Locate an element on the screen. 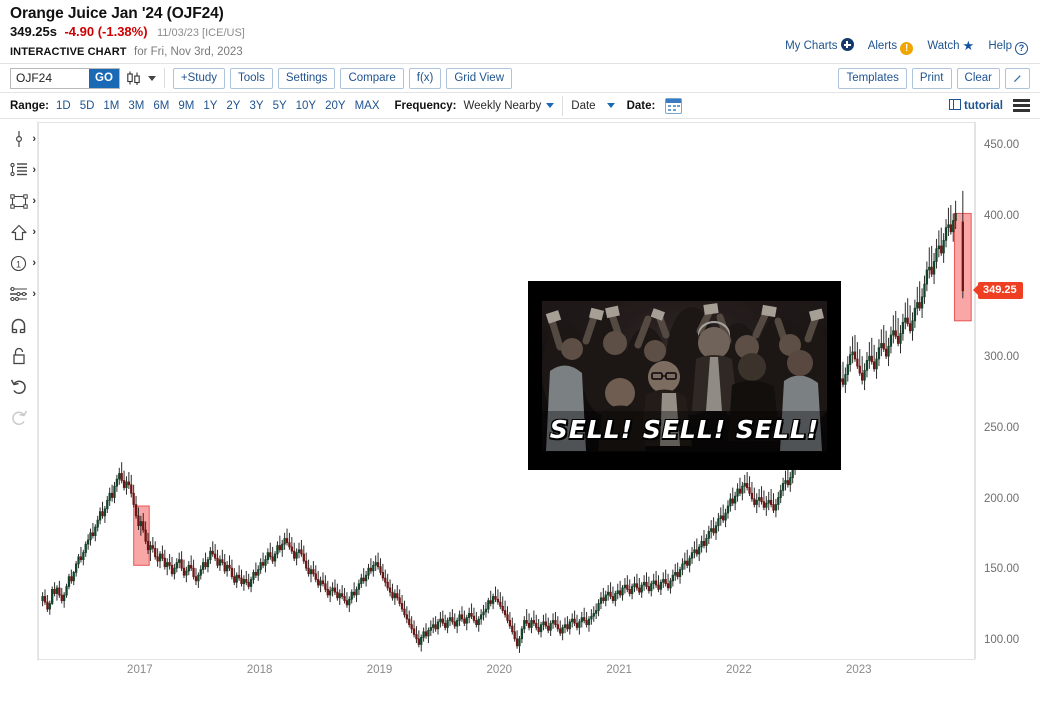 The image size is (1040, 706). range-5y: 5Y is located at coordinates (280, 106).